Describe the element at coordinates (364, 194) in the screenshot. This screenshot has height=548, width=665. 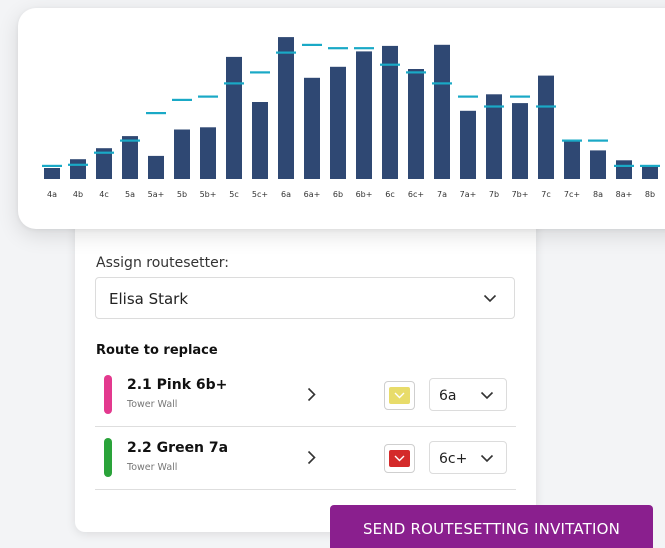
I see `x-tick-label: 6b+` at that location.